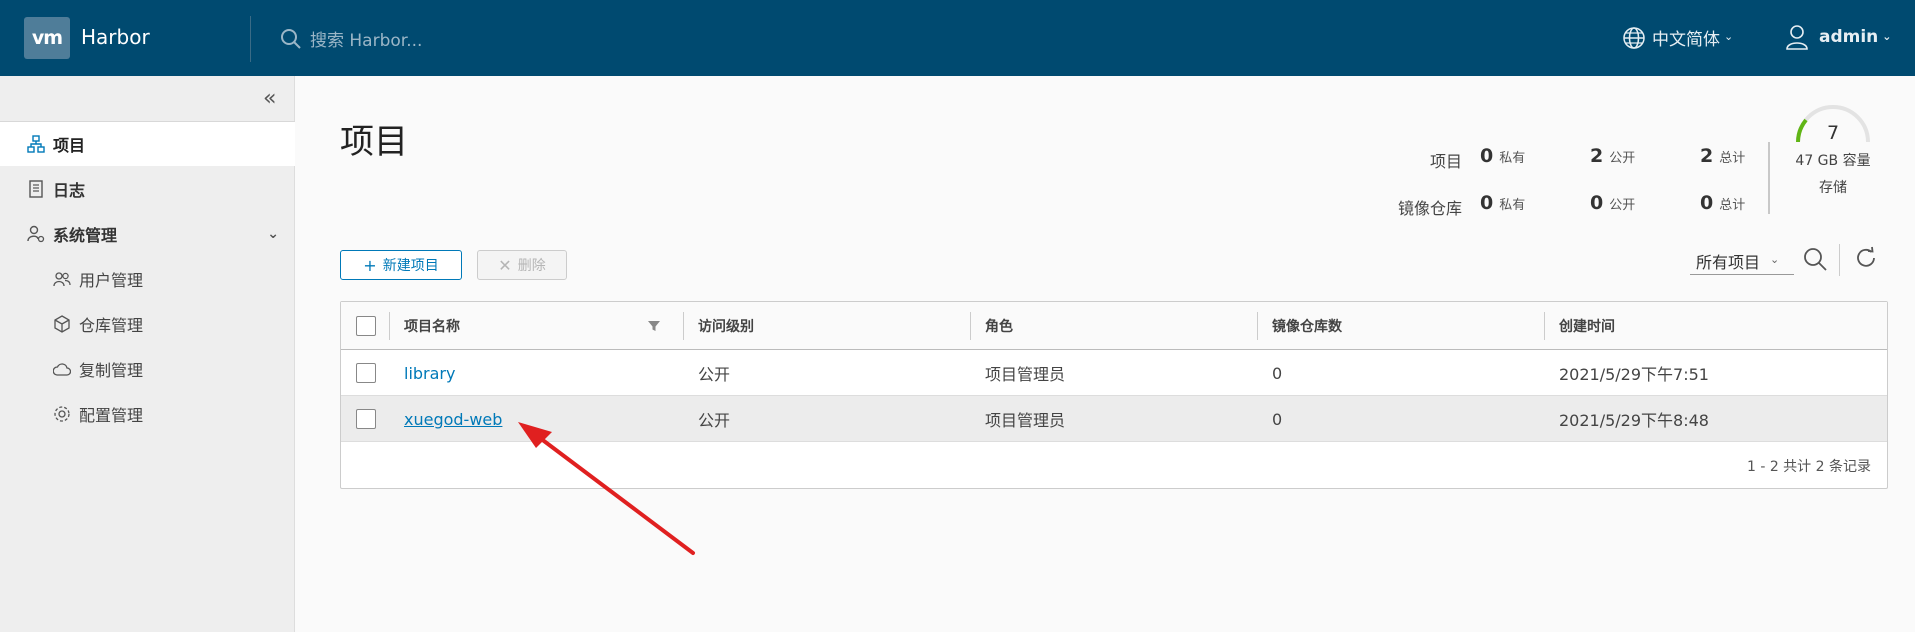 The height and width of the screenshot is (632, 1915). I want to click on sidebar-item-label: 用户管理, so click(111, 280).